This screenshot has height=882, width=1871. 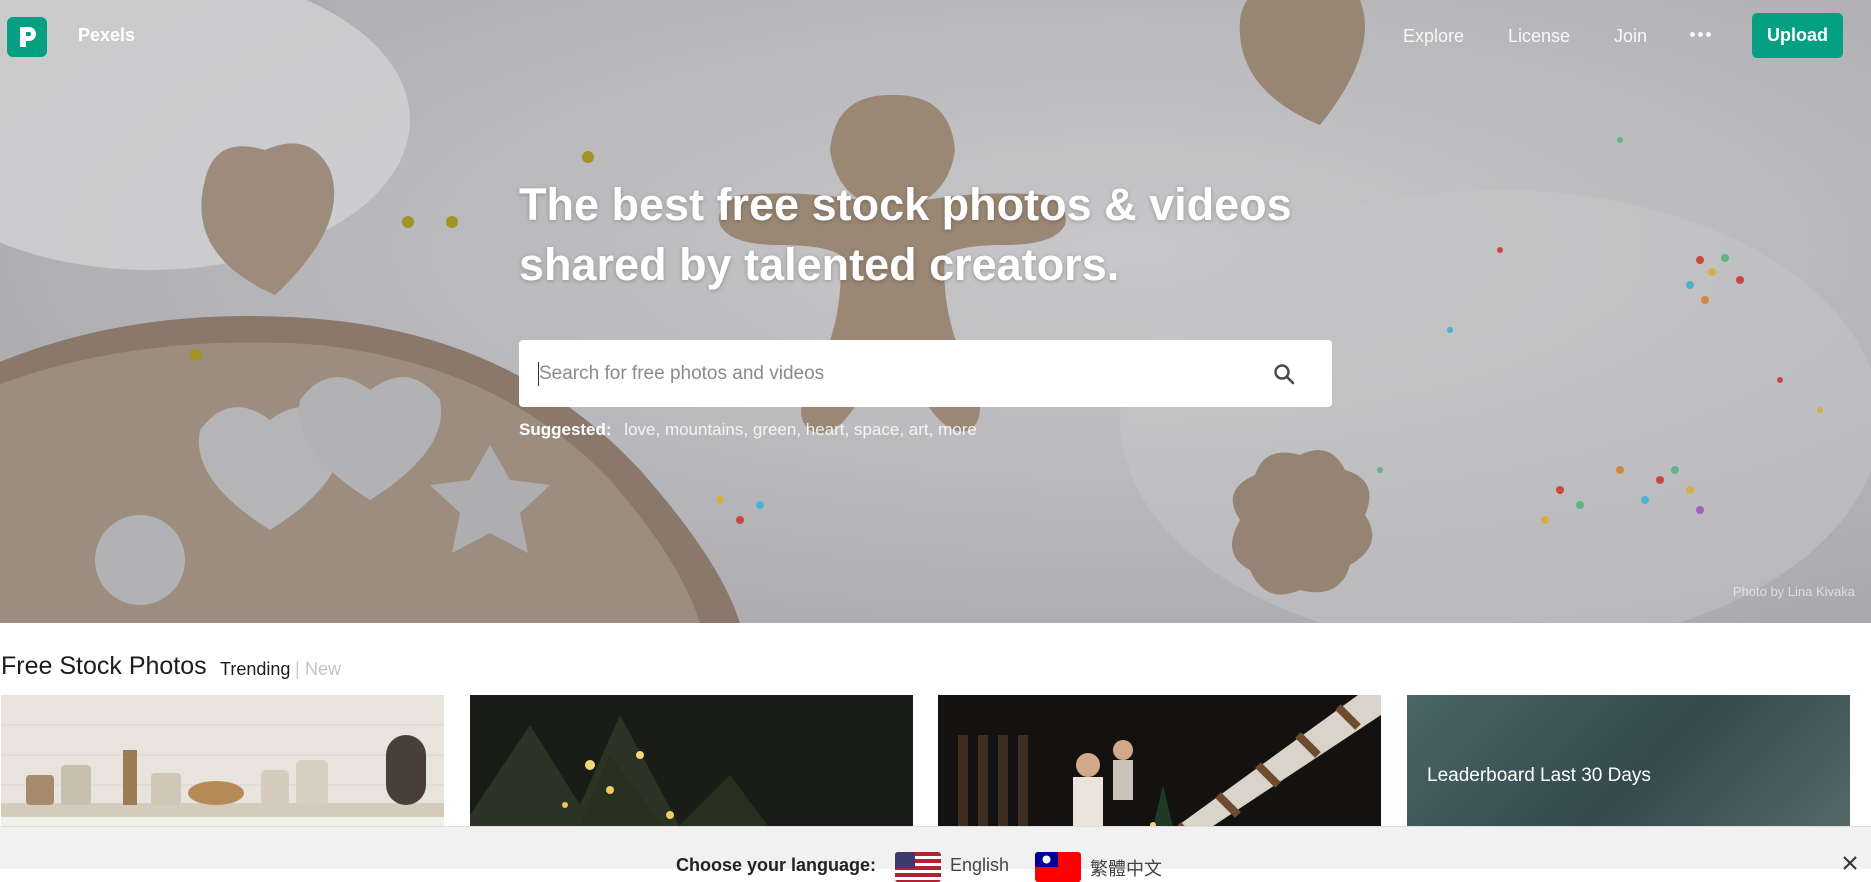 I want to click on tab-new: New, so click(x=323, y=669).